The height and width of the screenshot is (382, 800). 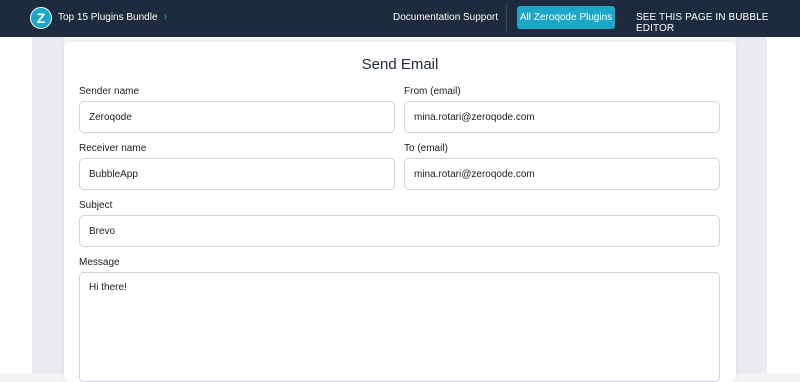 What do you see at coordinates (399, 231) in the screenshot?
I see `subject-input: Brevo` at bounding box center [399, 231].